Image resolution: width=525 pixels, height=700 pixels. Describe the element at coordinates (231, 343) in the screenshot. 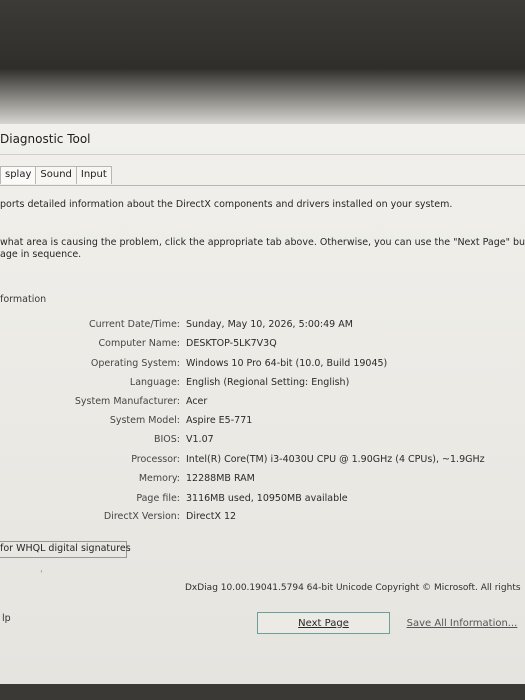

I see `info-value: DESKTOP-5LK7V3Q` at that location.